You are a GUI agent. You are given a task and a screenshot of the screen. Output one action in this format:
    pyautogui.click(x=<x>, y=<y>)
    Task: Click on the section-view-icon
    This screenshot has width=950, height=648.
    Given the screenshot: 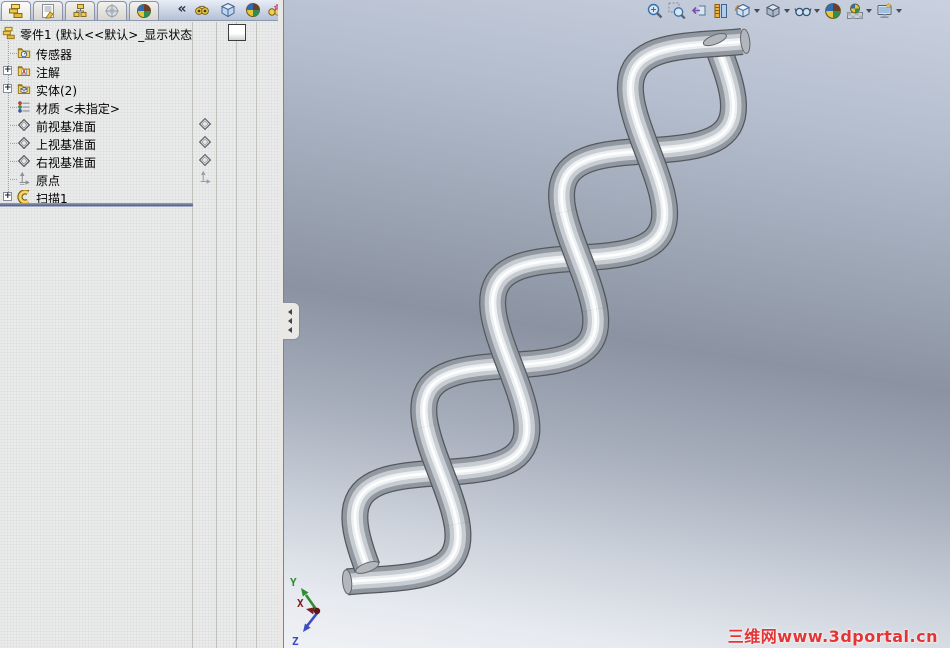 What is the action you would take?
    pyautogui.click(x=721, y=11)
    